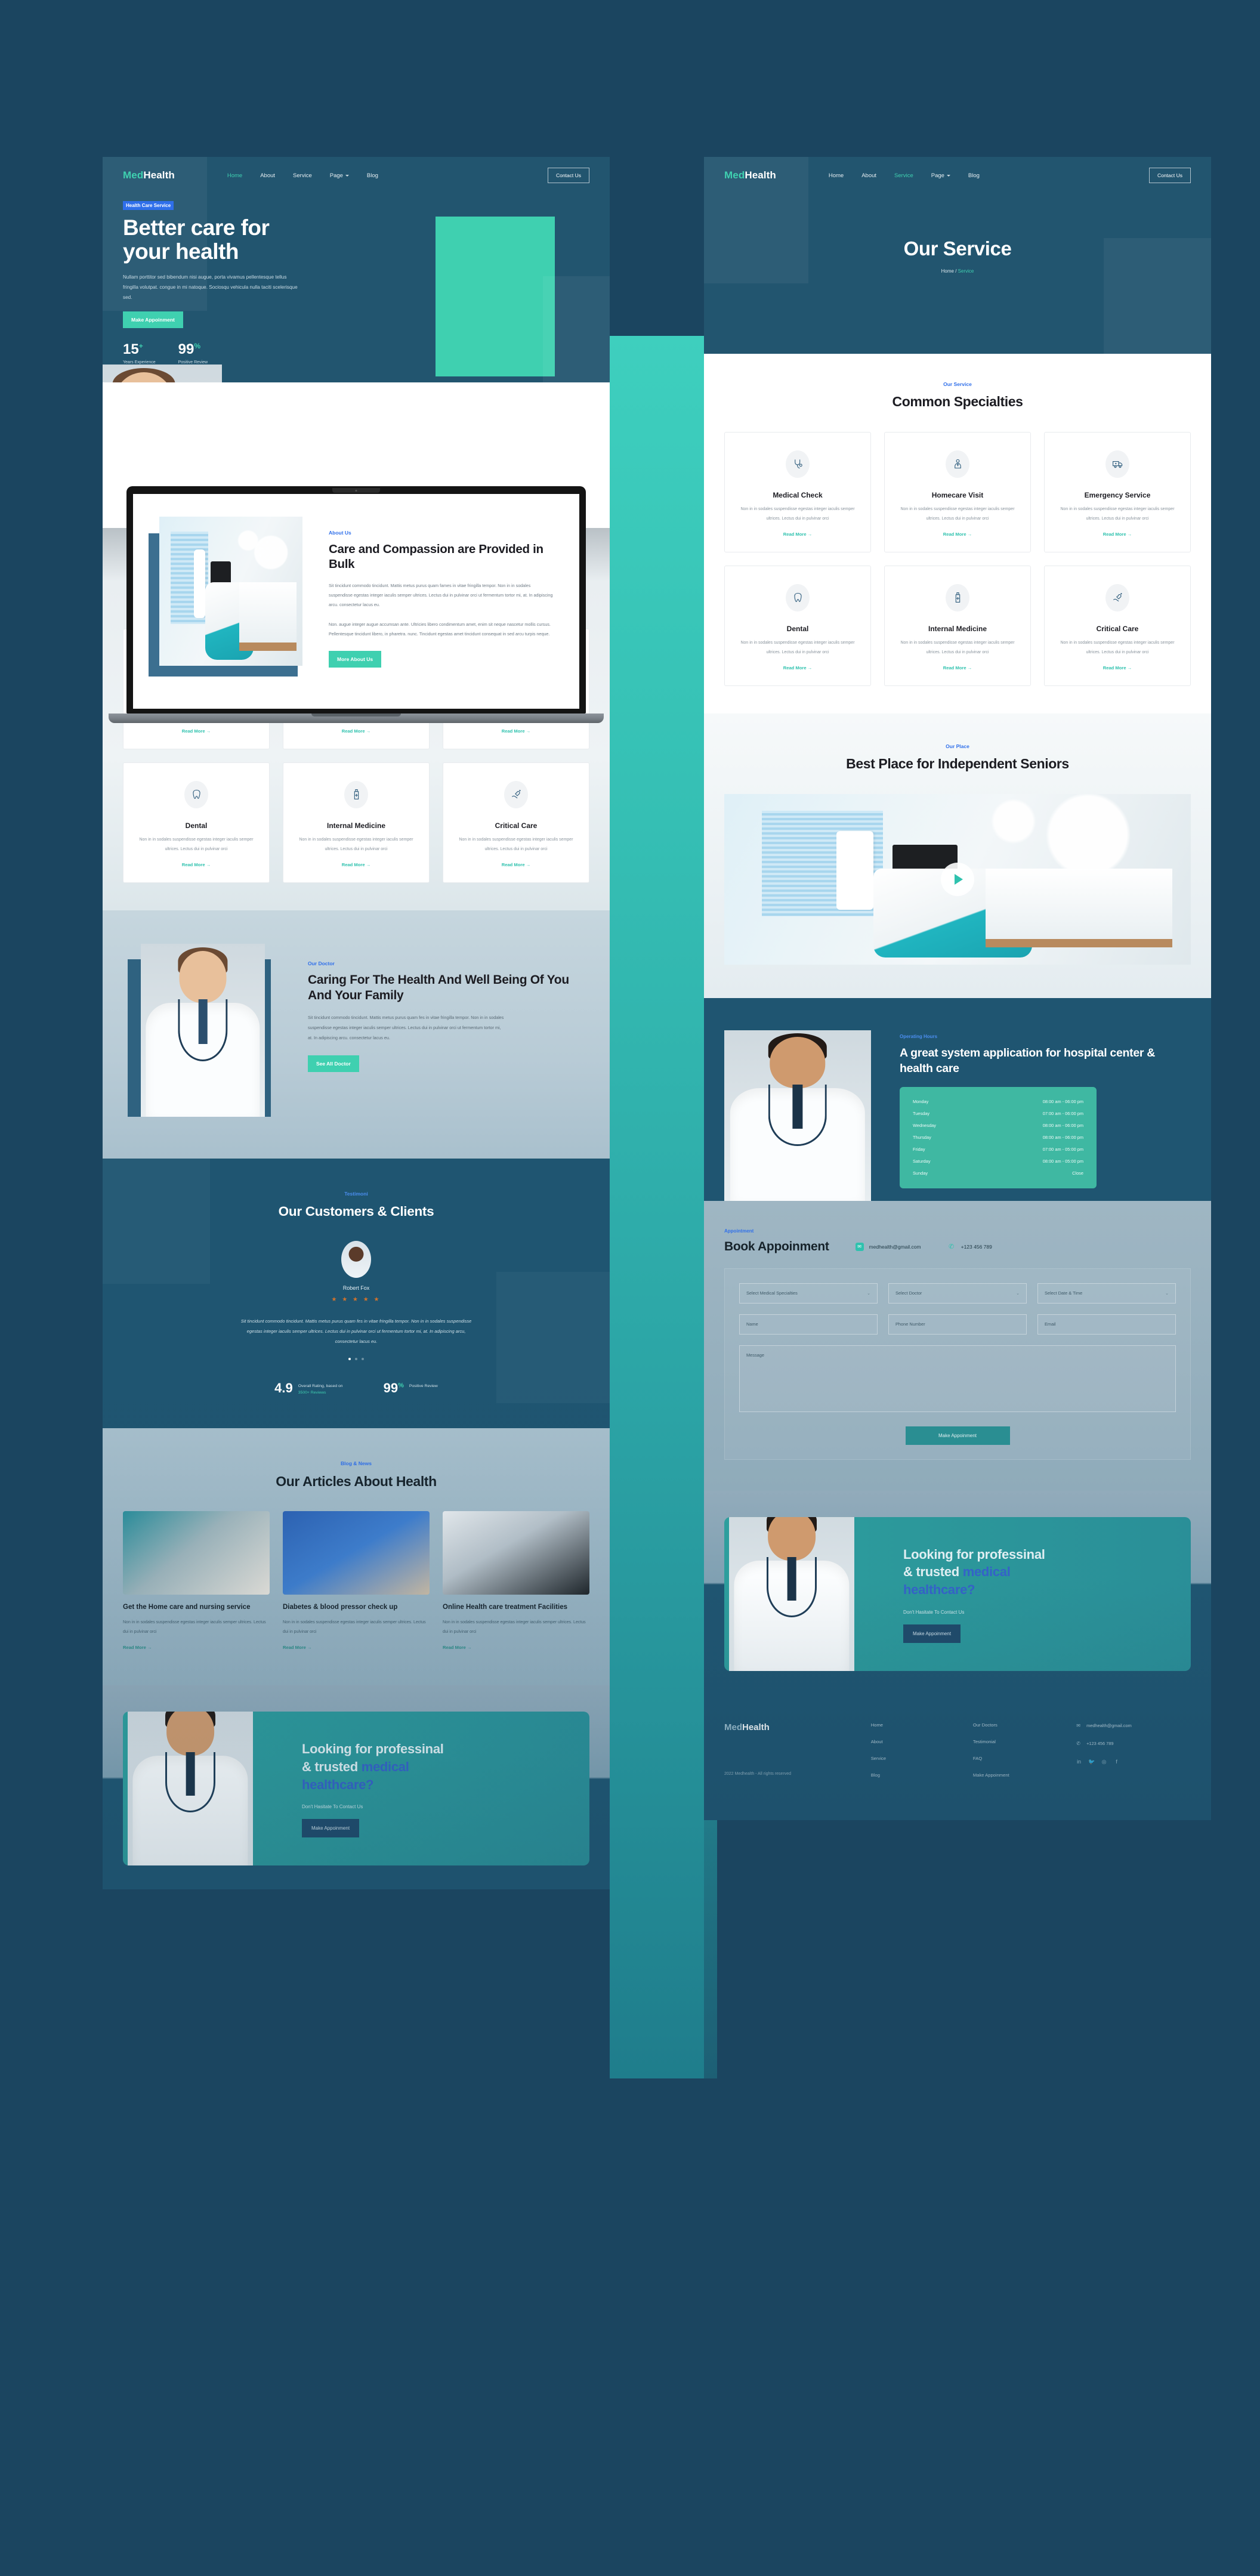 This screenshot has height=2576, width=1260. What do you see at coordinates (1078, 1743) in the screenshot?
I see `phone-icon: ✆` at bounding box center [1078, 1743].